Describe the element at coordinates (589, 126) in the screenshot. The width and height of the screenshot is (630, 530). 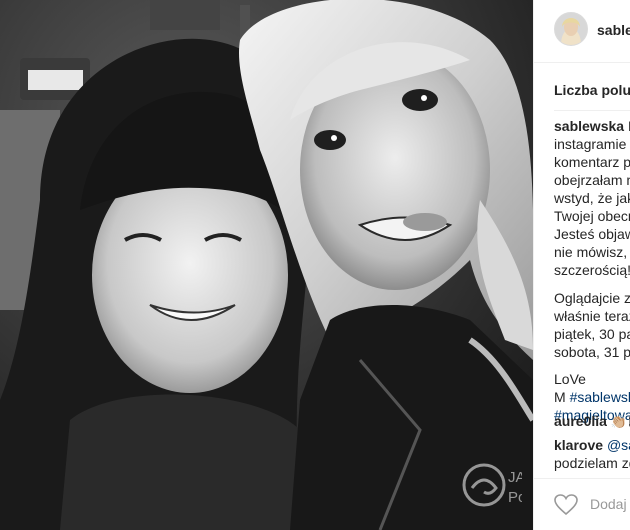
I see `caption-author-link: sablewska` at that location.